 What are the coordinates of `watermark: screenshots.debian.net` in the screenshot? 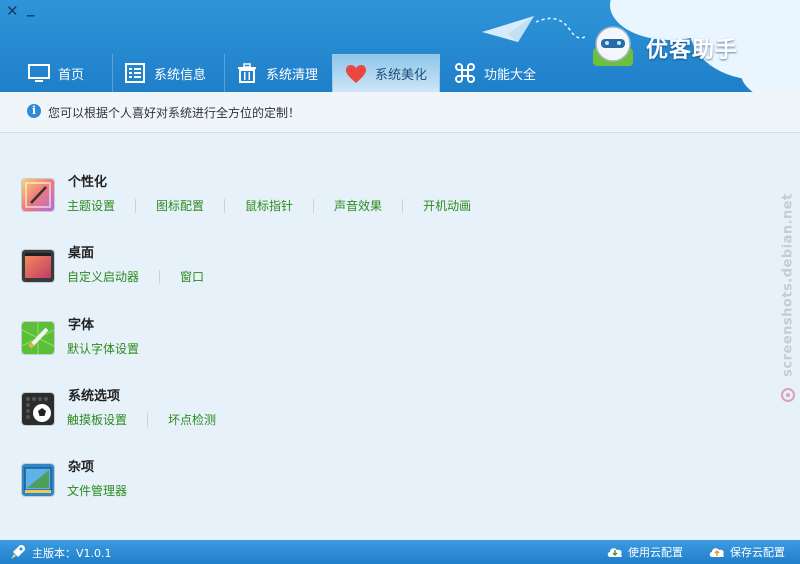 It's located at (788, 287).